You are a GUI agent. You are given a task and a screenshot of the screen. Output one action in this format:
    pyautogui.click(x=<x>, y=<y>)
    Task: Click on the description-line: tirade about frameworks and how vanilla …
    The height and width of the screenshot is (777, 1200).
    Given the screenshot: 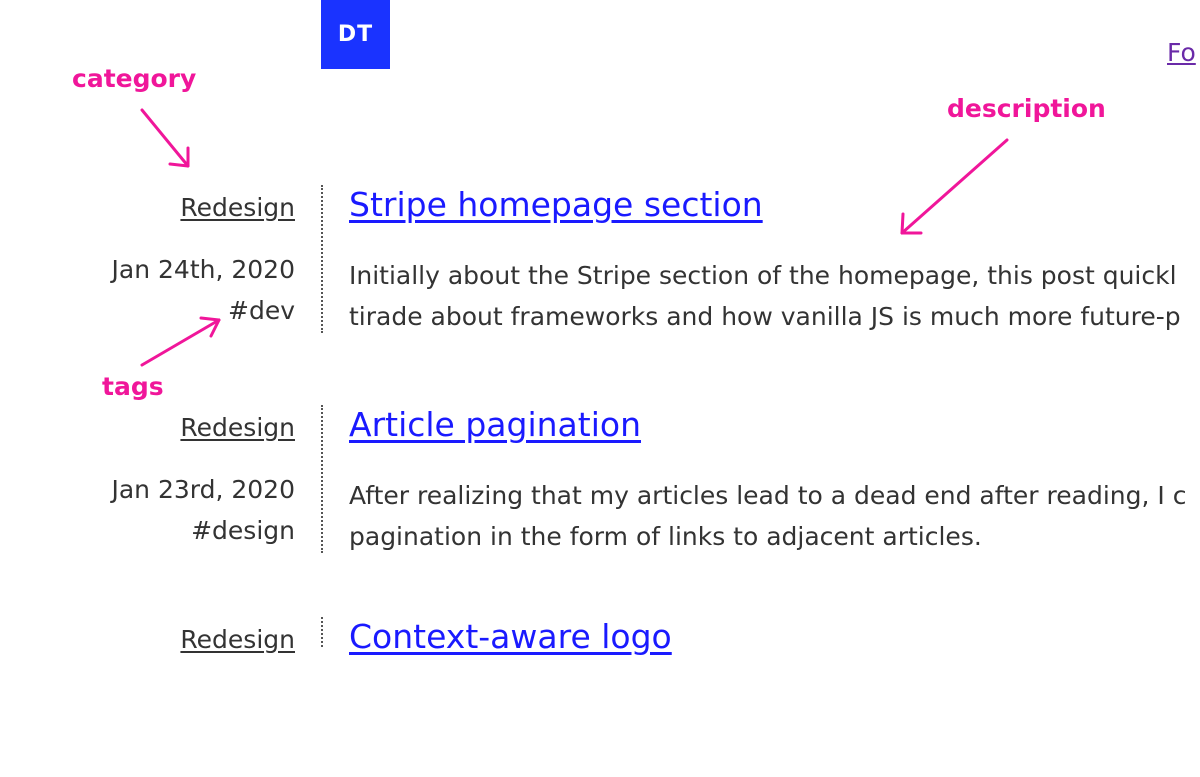 What is the action you would take?
    pyautogui.click(x=765, y=316)
    